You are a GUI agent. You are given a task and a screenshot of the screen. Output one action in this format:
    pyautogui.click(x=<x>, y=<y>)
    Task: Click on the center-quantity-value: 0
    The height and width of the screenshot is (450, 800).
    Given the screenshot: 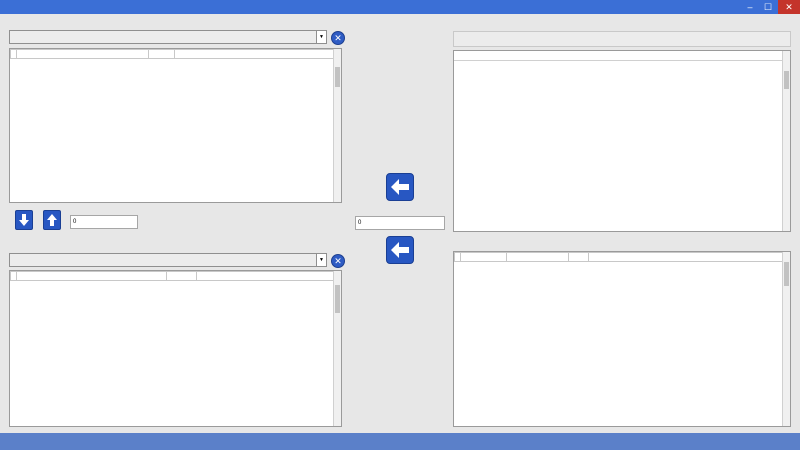 What is the action you would take?
    pyautogui.click(x=360, y=223)
    